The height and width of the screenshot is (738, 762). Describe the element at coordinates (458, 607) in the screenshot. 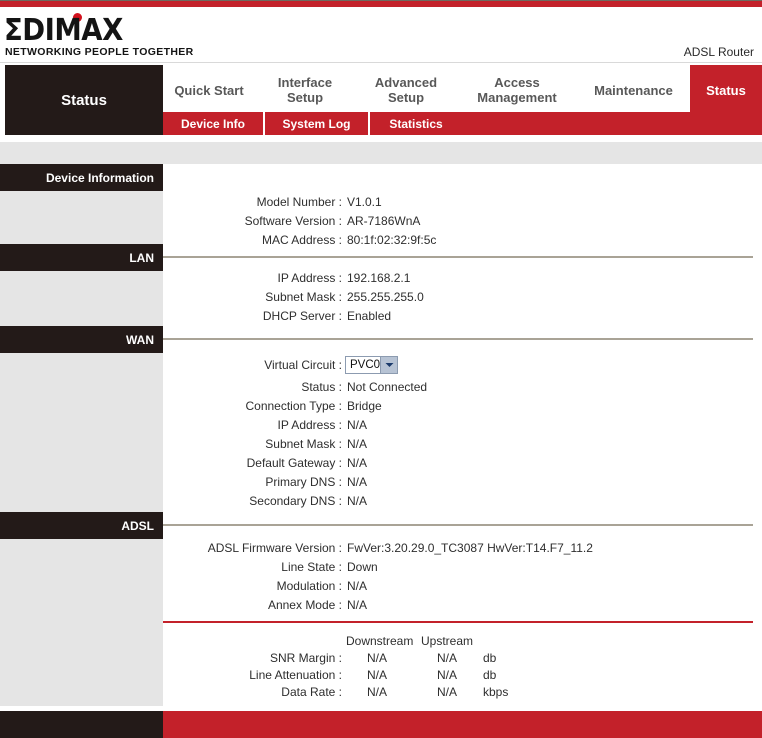

I see `row-annex-mode: Annex Mode : N/A` at that location.